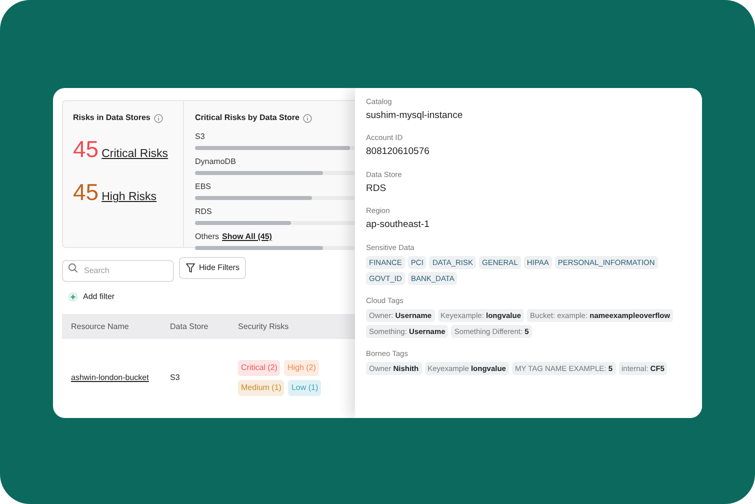  What do you see at coordinates (259, 368) in the screenshot?
I see `risk-badge: Critical (2)` at bounding box center [259, 368].